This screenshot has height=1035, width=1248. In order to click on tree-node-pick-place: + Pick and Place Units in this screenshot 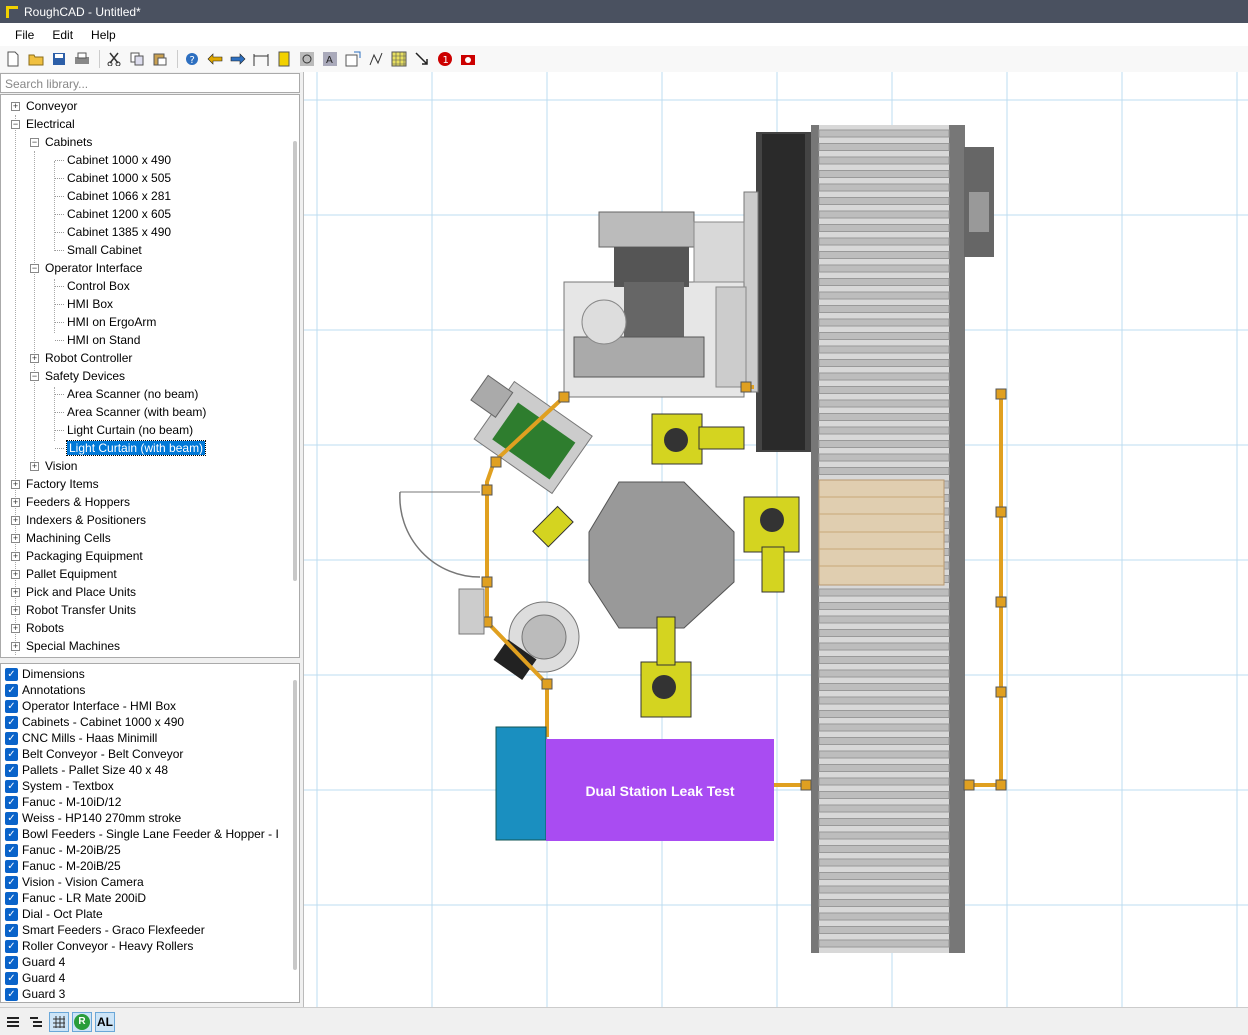, I will do `click(73, 592)`.